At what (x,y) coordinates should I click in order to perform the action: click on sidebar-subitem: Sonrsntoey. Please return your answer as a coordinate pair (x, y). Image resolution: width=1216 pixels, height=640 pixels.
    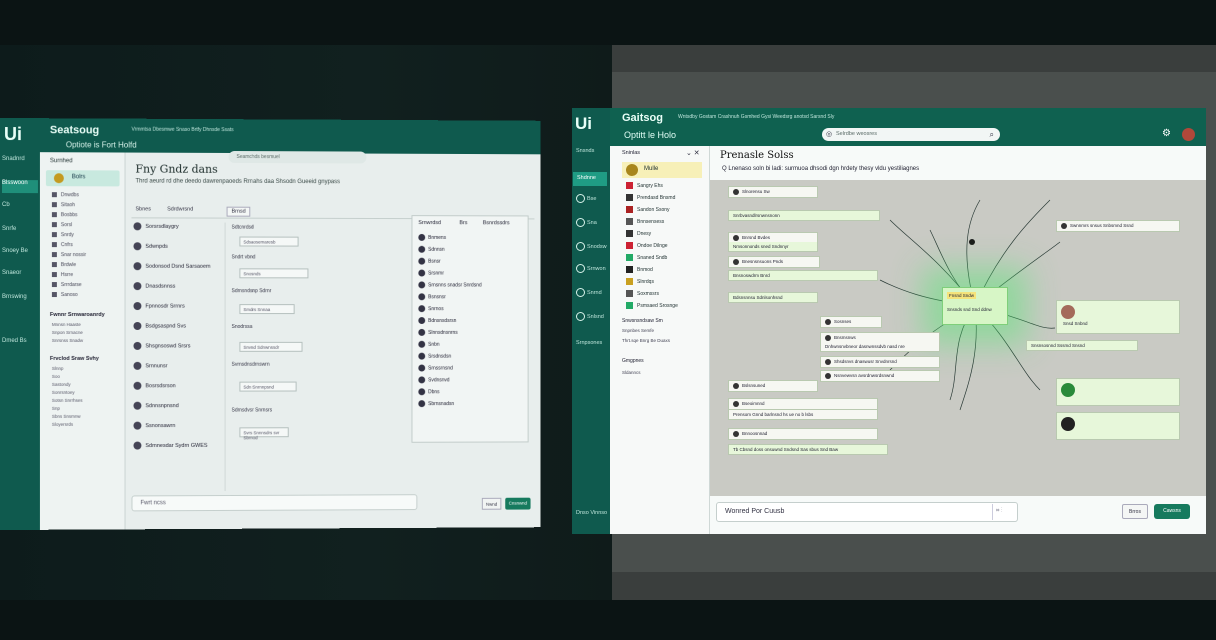
    Looking at the image, I should click on (63, 392).